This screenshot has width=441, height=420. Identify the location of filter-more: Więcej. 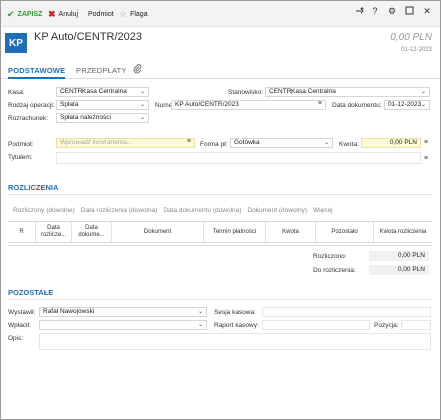
(323, 210).